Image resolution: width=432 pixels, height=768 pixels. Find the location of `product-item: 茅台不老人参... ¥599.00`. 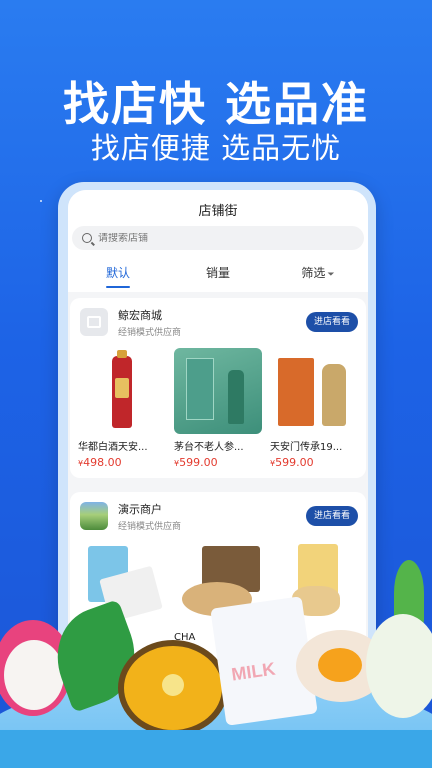

product-item: 茅台不老人参... ¥599.00 is located at coordinates (218, 408).